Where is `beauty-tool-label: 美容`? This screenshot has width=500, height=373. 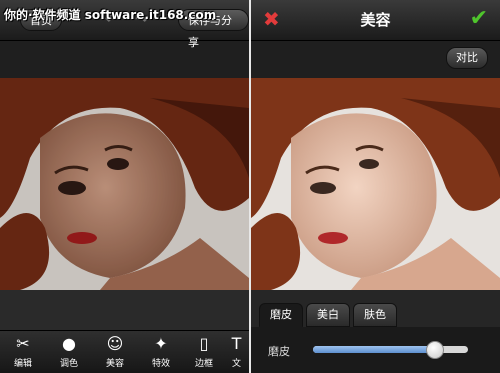
beauty-tool-label: 美容 is located at coordinates (114, 364).